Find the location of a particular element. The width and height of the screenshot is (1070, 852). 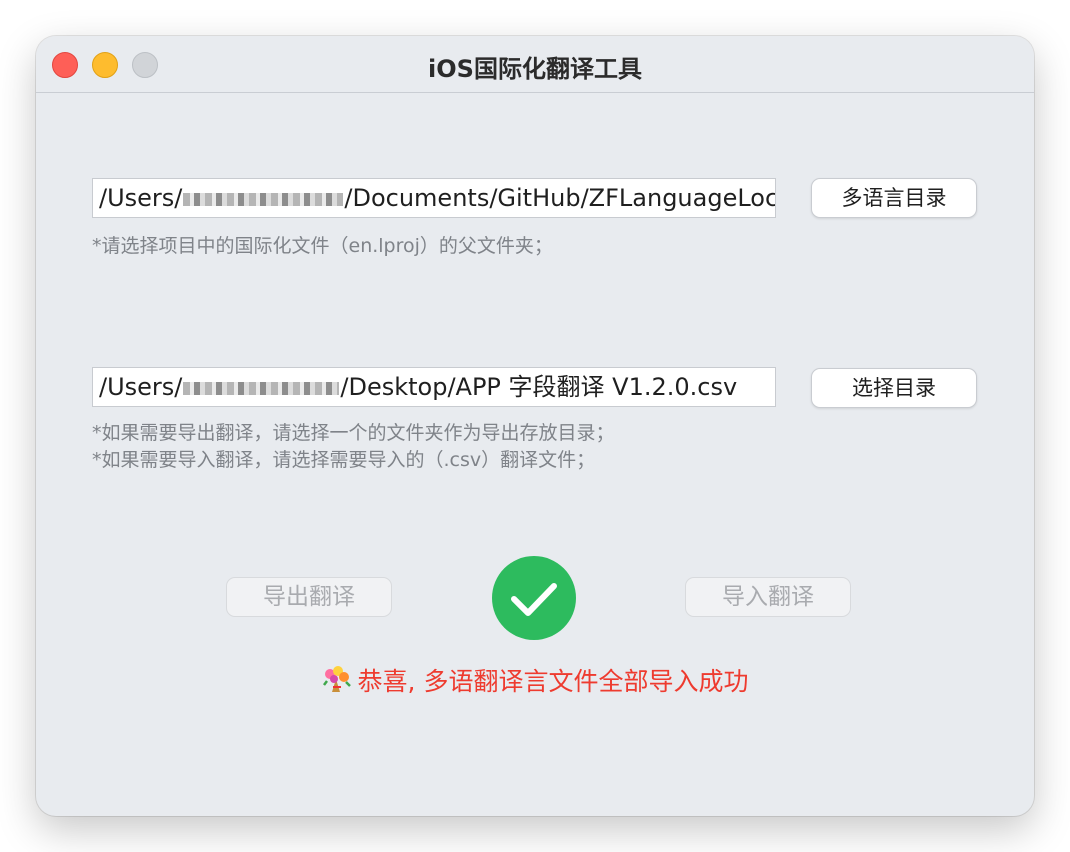

export-translation-button: 导出翻译 is located at coordinates (309, 597).